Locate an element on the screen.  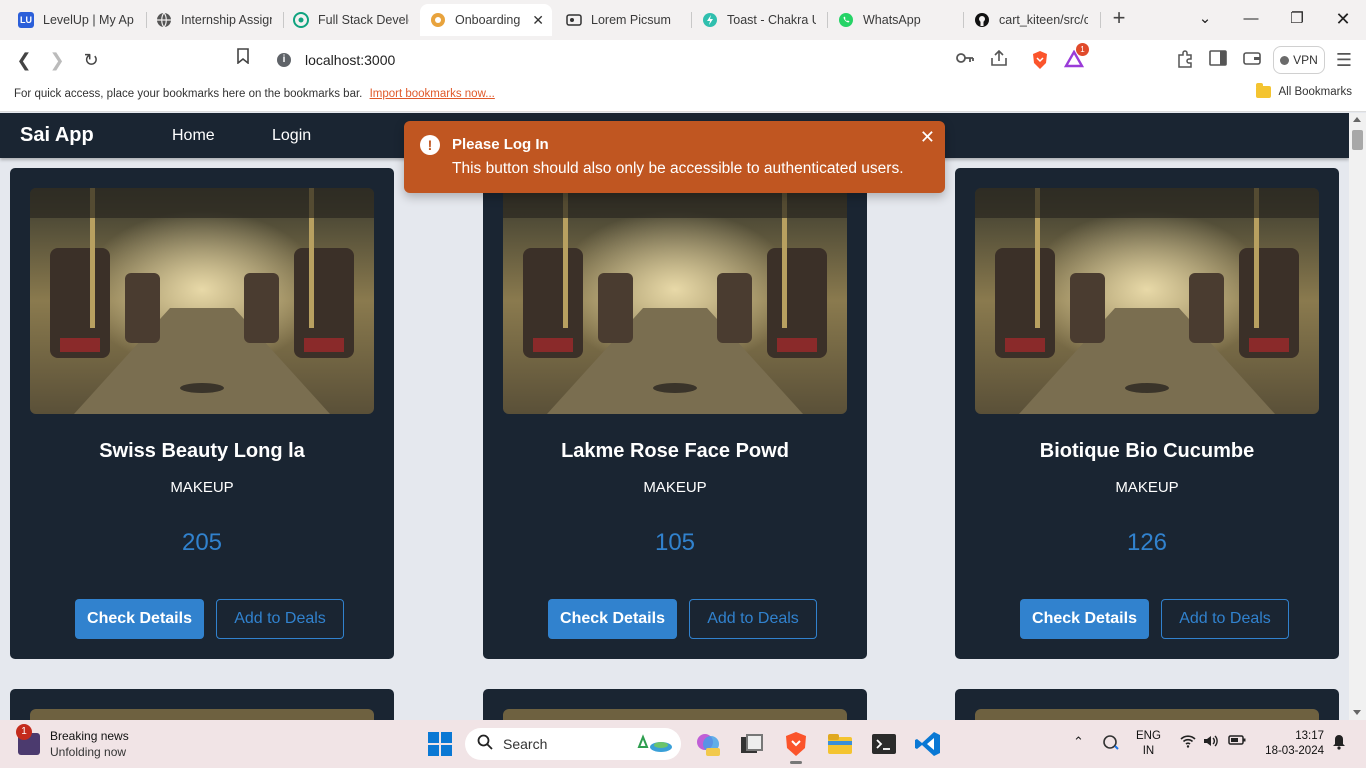
tab-github: cart_kiteen/src/co is located at coordinates (1031, 20).